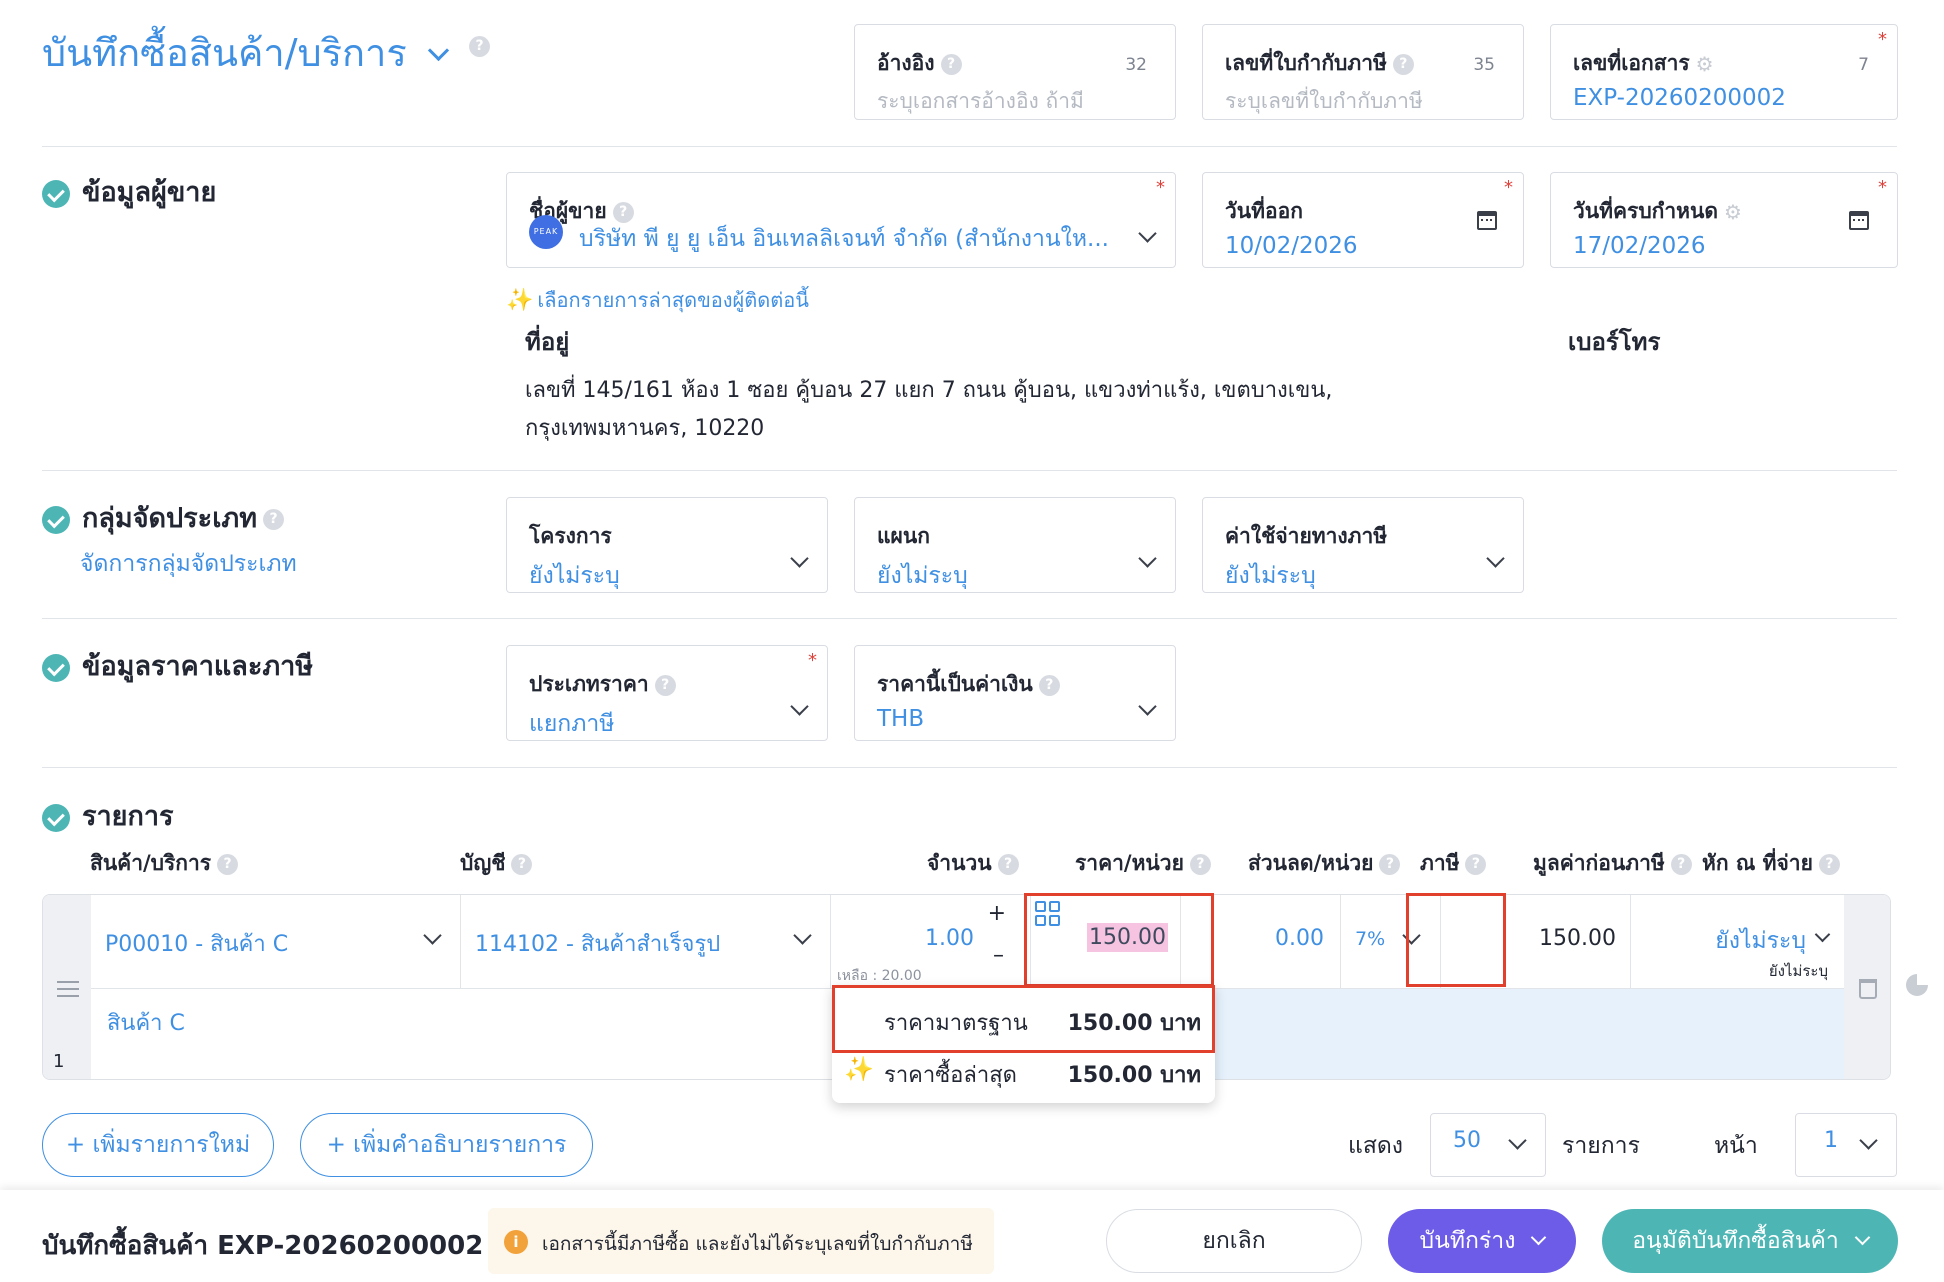 The height and width of the screenshot is (1282, 1944). I want to click on quantity-value: 1.00, so click(949, 938).